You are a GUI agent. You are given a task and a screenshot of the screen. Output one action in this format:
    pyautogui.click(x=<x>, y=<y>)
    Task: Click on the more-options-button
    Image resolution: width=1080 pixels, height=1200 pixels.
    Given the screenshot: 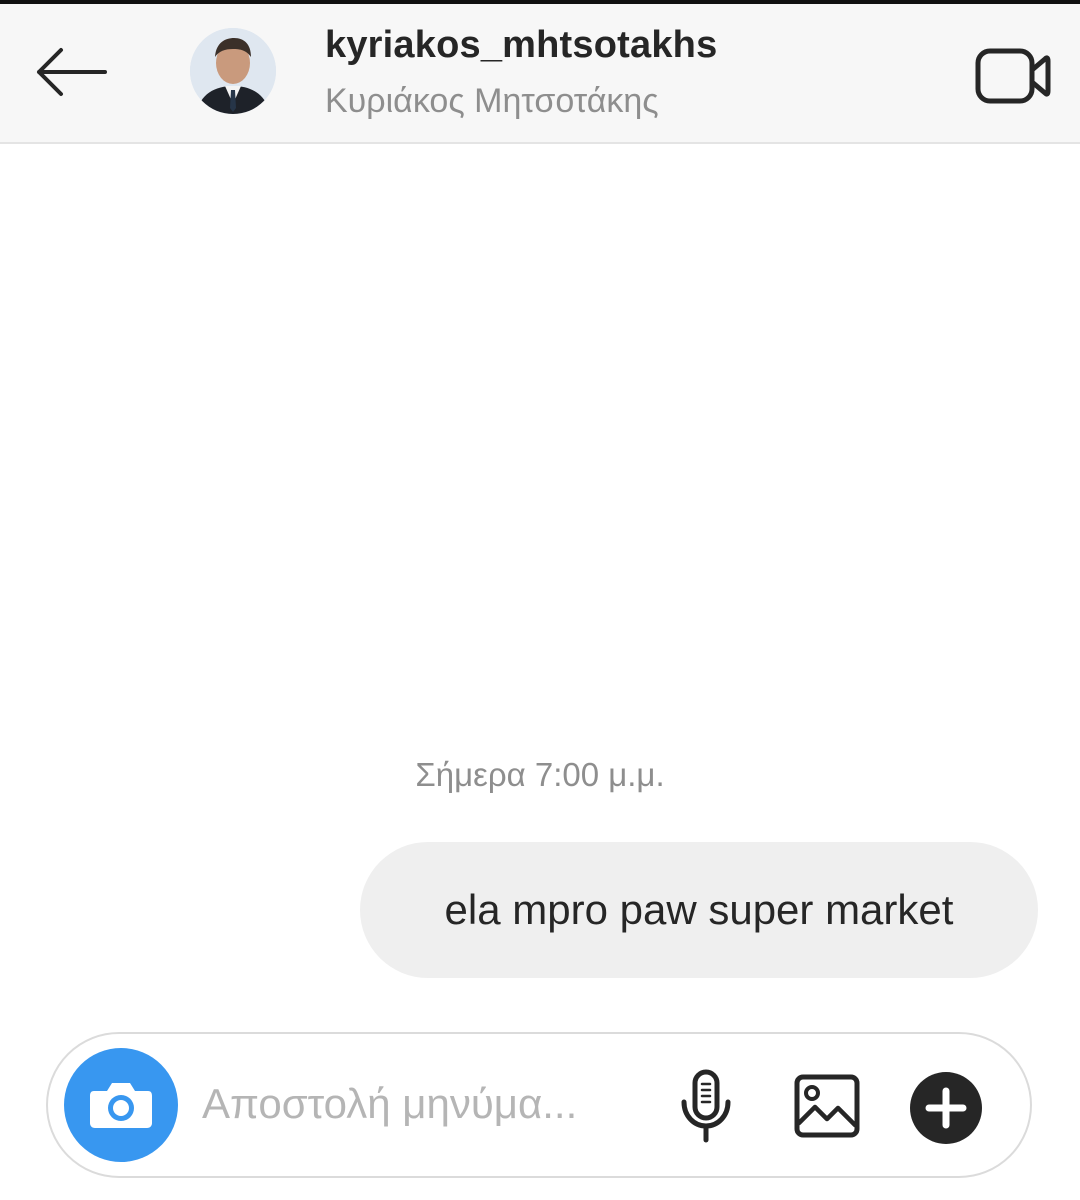 What is the action you would take?
    pyautogui.click(x=946, y=1108)
    